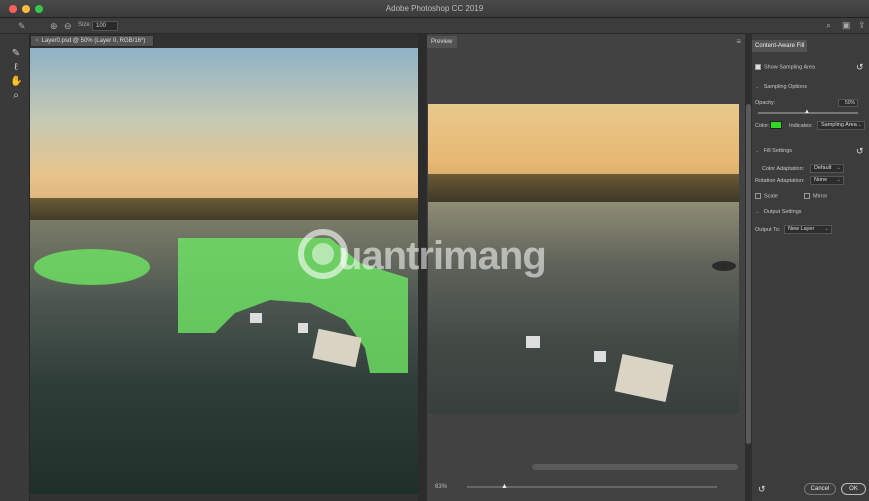  I want to click on panel-tab: Content-Aware Fill, so click(779, 46).